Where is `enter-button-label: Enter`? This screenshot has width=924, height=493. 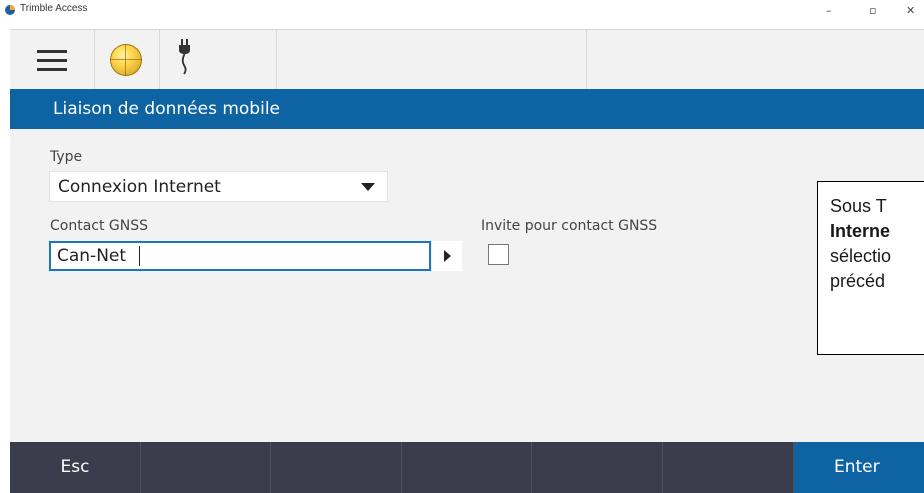 enter-button-label: Enter is located at coordinates (857, 467).